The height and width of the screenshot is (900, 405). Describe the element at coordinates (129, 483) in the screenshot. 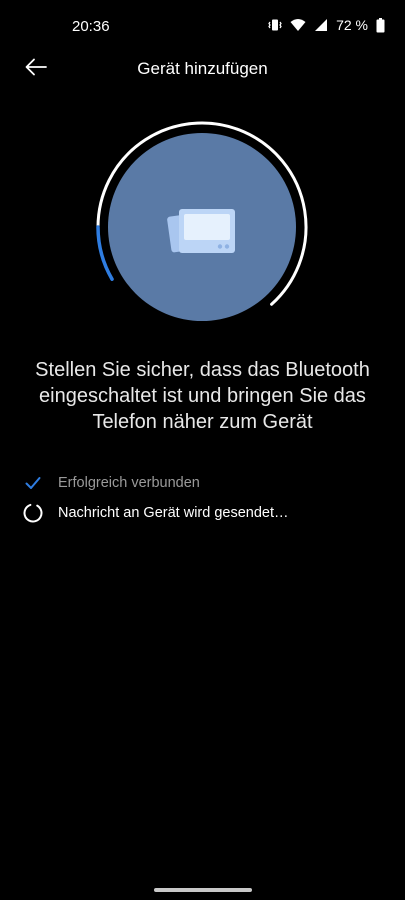

I see `step-label: Erfolgreich verbunden` at that location.